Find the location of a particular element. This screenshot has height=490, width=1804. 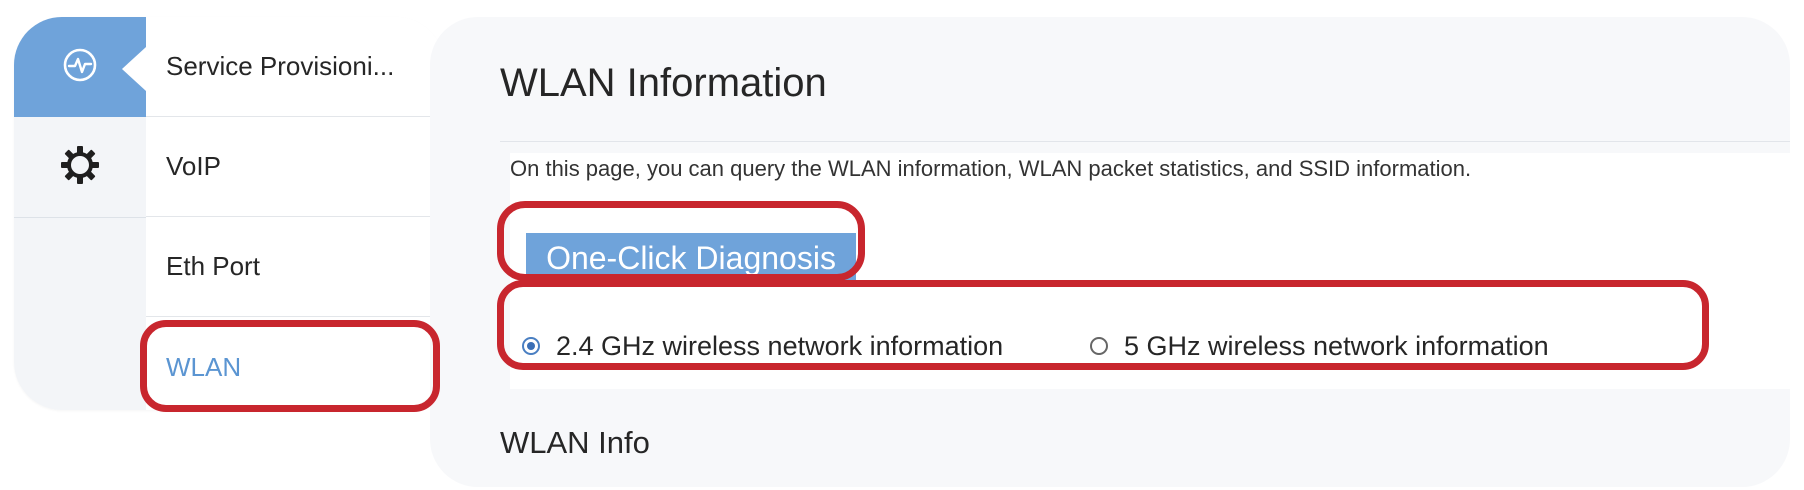

sidebar-menu: Service Provisioni... VoIP Eth Port WLAN is located at coordinates (295, 213).